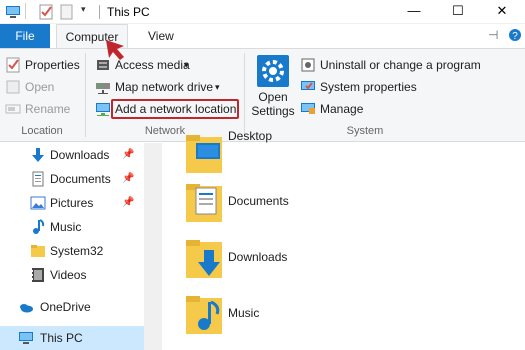 The width and height of the screenshot is (525, 350). Describe the element at coordinates (38, 179) in the screenshot. I see `documents-icon` at that location.